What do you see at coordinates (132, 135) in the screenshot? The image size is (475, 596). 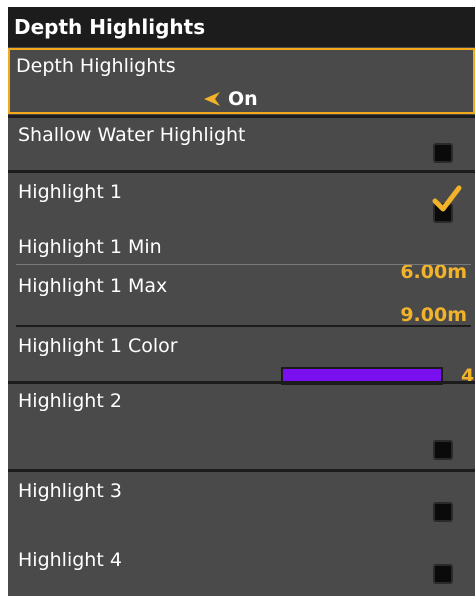 I see `menu-item-label: Shallow Water Highlight` at bounding box center [132, 135].